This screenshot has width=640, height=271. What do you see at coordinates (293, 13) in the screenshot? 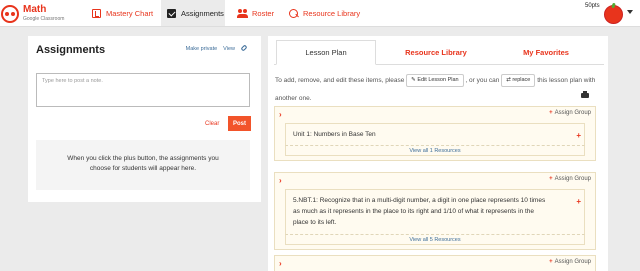
I see `search-icon` at bounding box center [293, 13].